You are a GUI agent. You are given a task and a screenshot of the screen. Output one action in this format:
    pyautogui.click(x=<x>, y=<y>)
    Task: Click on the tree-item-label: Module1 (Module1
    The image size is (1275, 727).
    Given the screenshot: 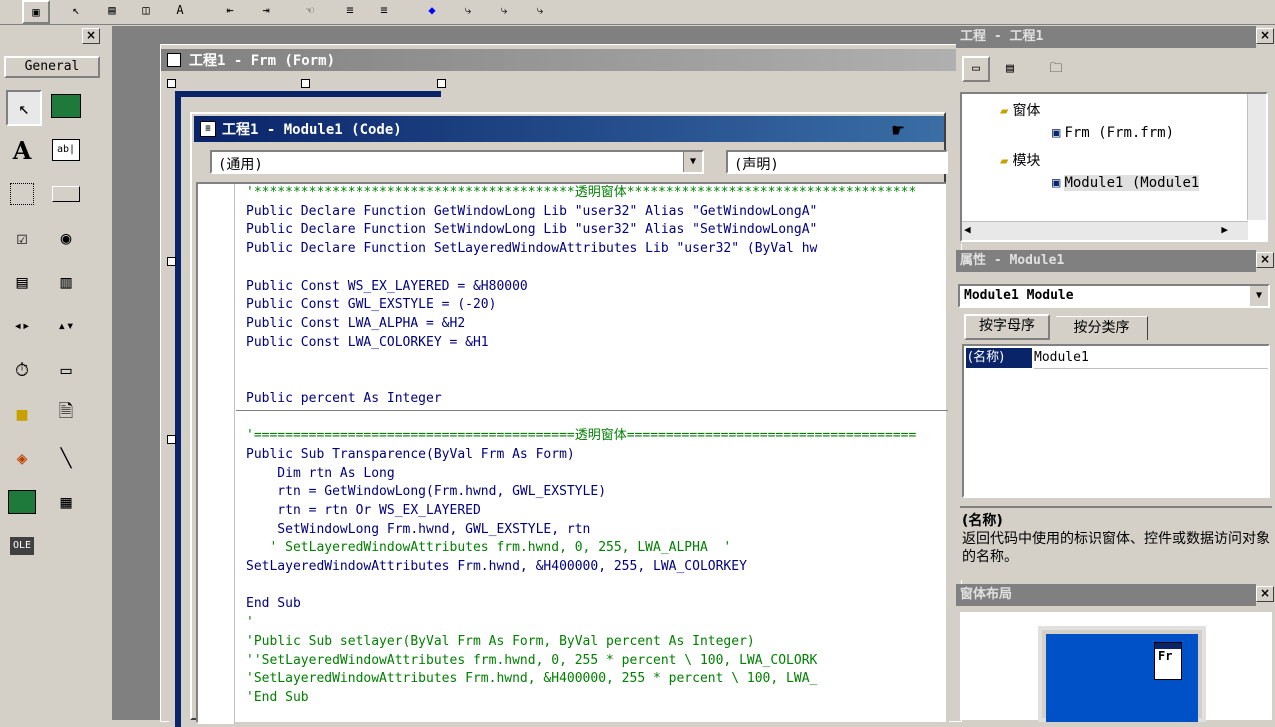 What is the action you would take?
    pyautogui.click(x=1132, y=183)
    